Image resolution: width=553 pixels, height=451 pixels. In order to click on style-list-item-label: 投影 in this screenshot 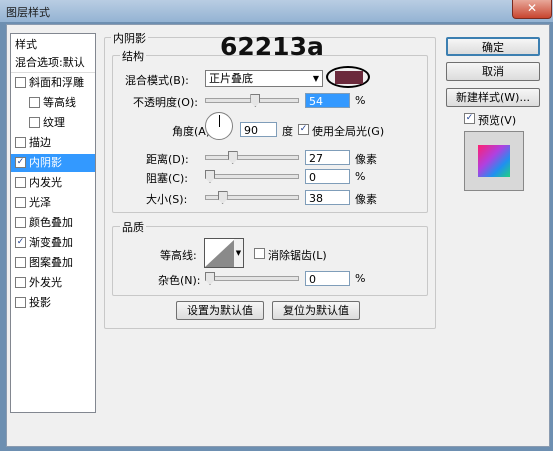, I will do `click(40, 302)`.